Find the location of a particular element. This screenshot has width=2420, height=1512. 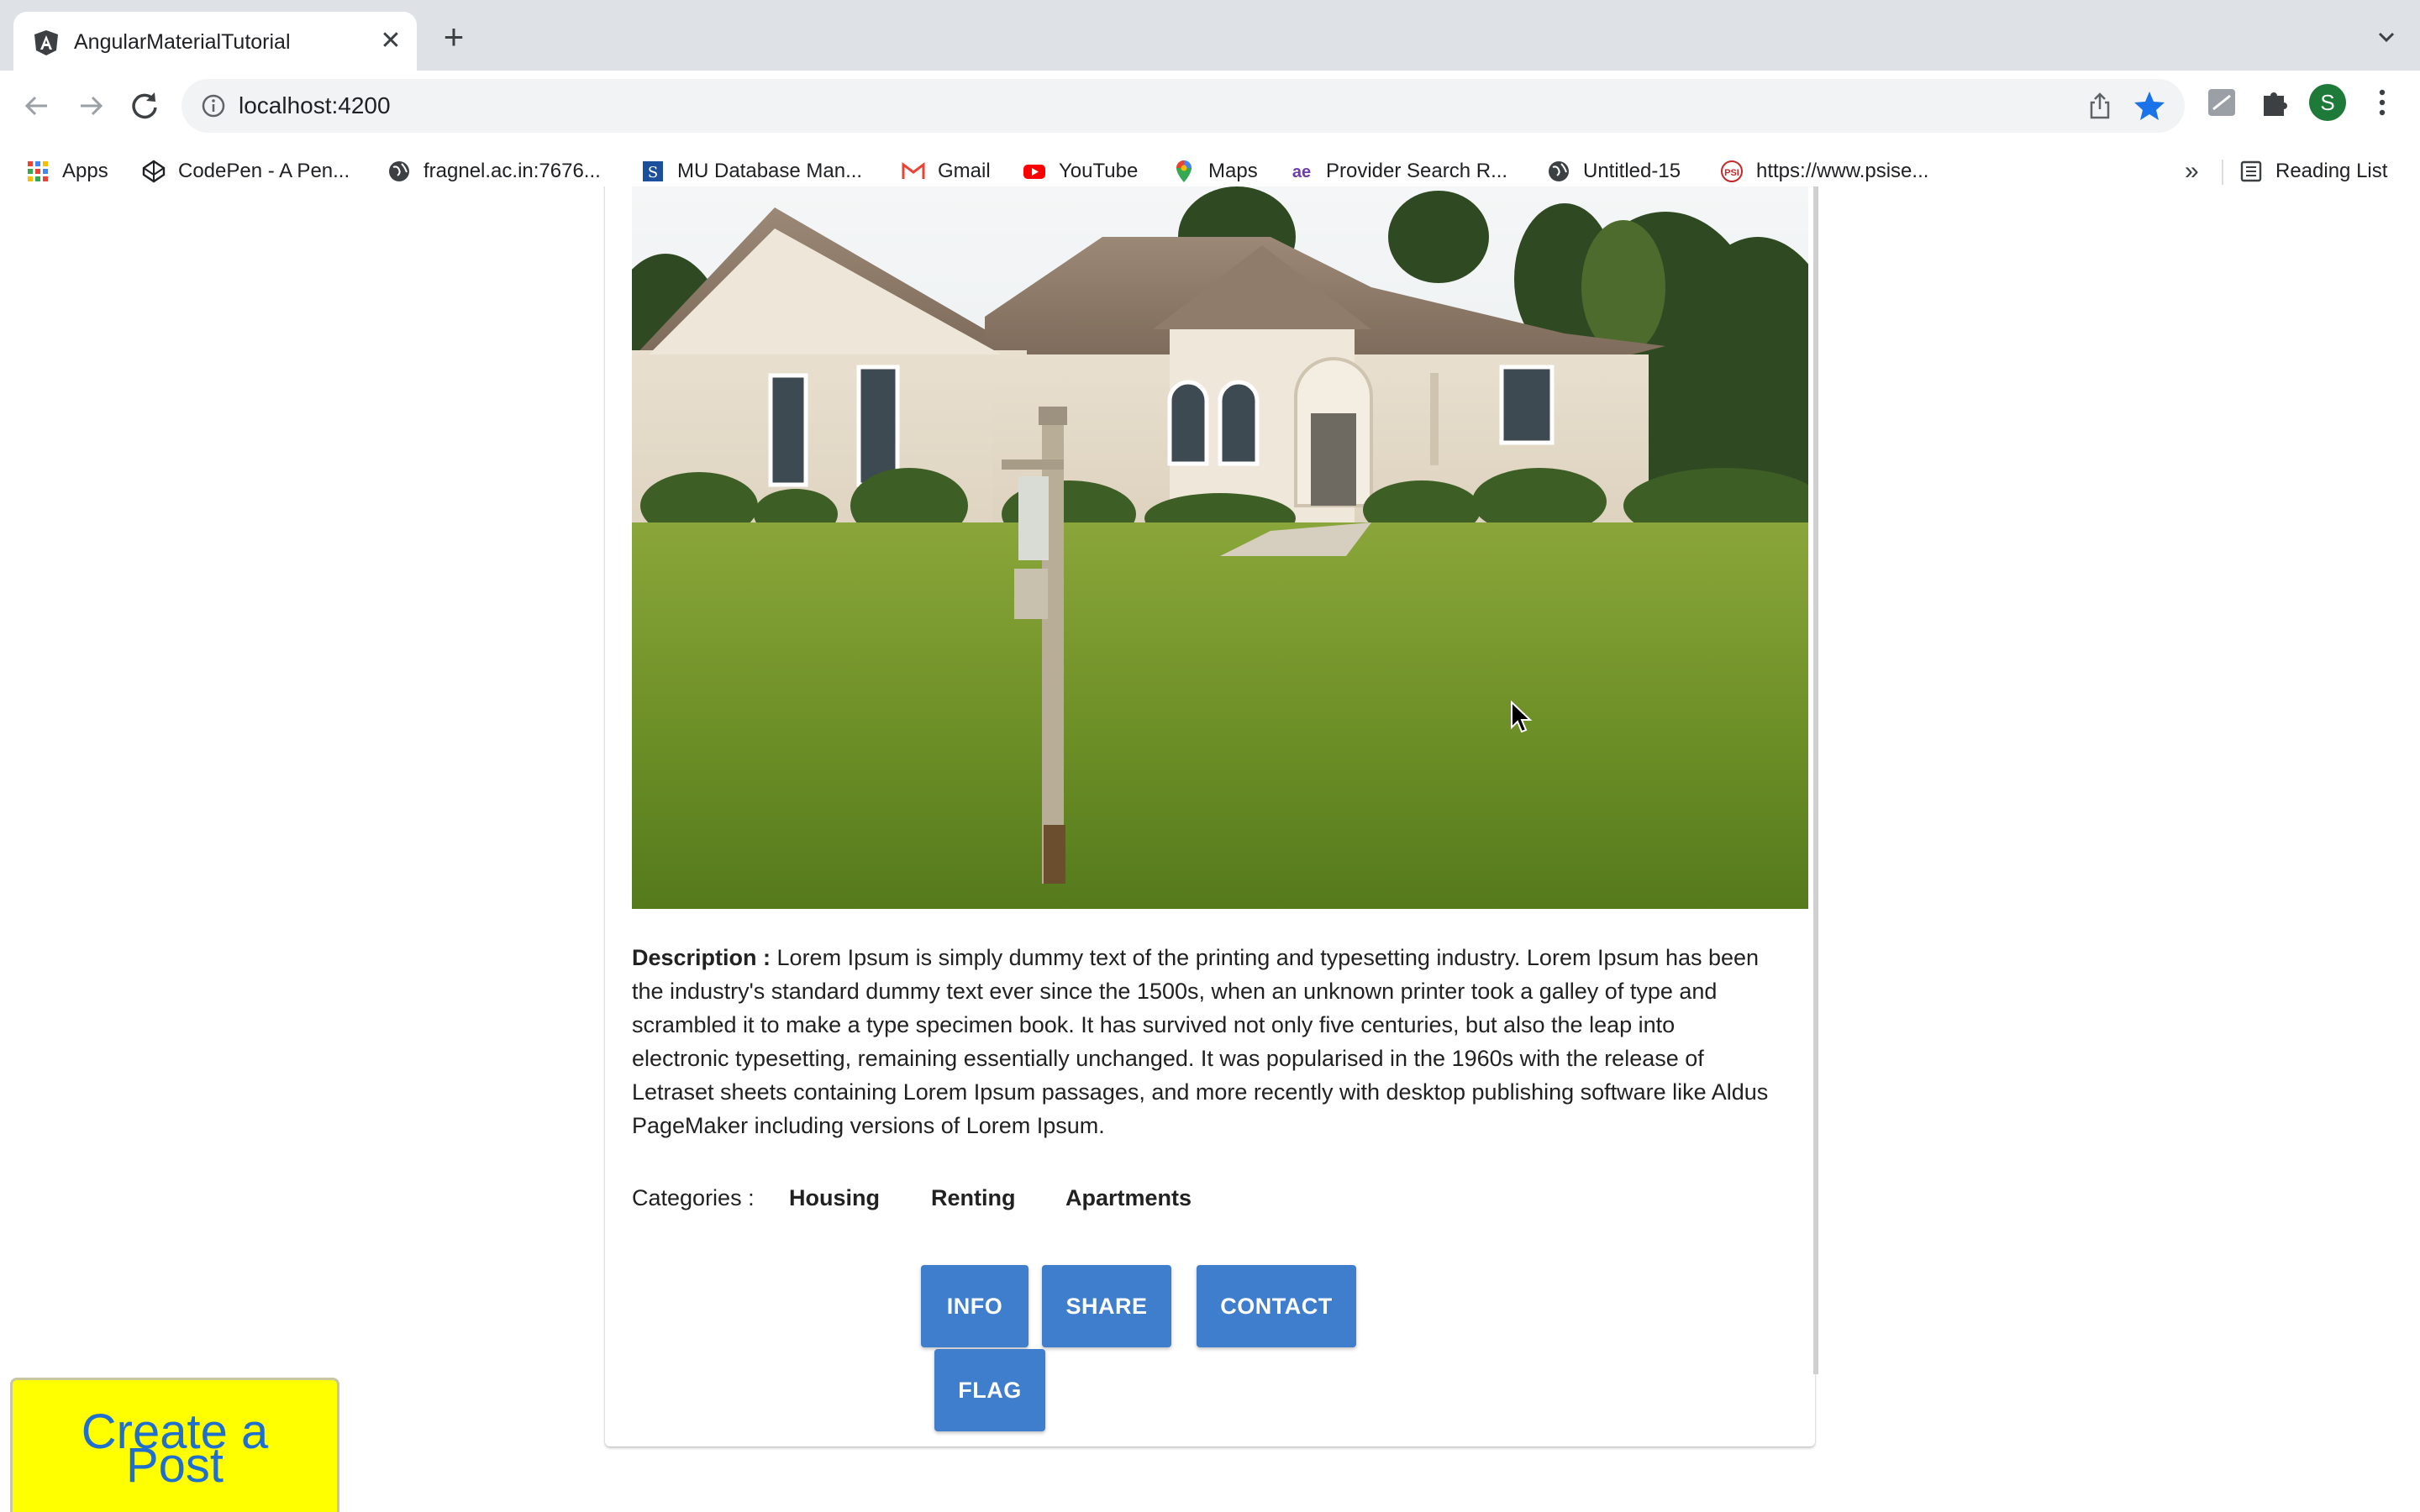

back-arrow-icon is located at coordinates (37, 106).